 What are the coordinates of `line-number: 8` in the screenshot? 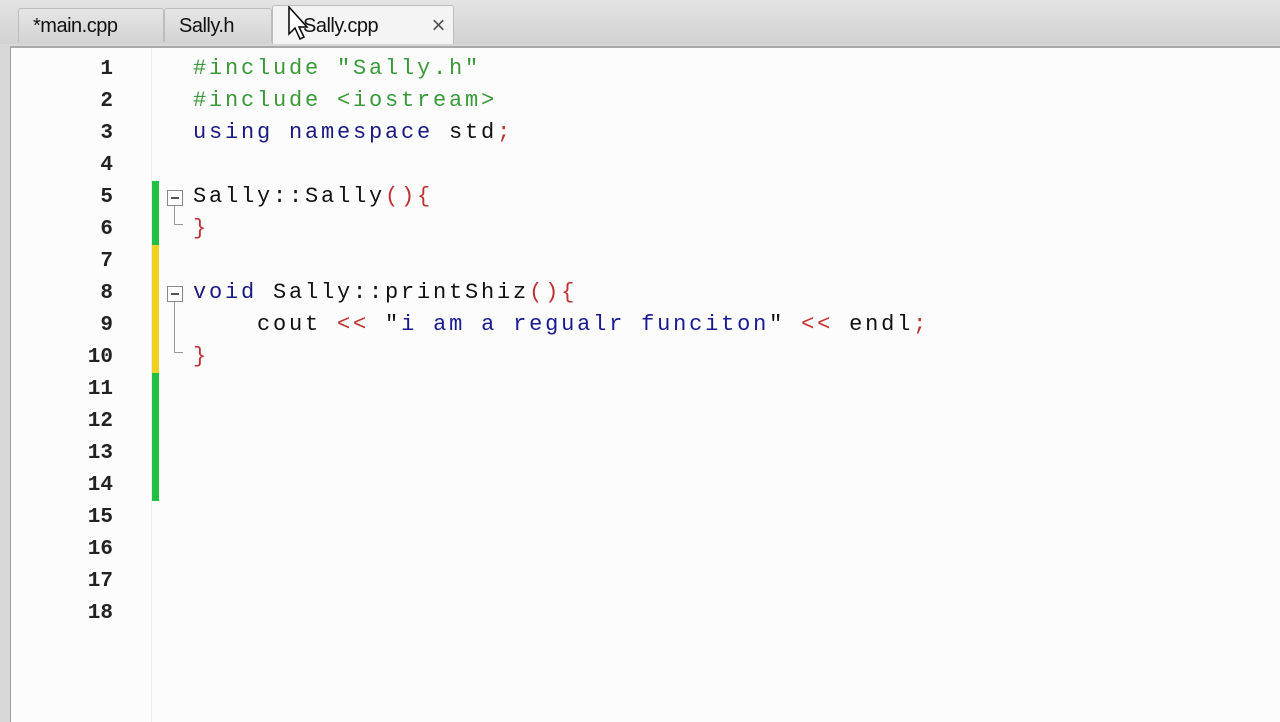 It's located at (106, 293).